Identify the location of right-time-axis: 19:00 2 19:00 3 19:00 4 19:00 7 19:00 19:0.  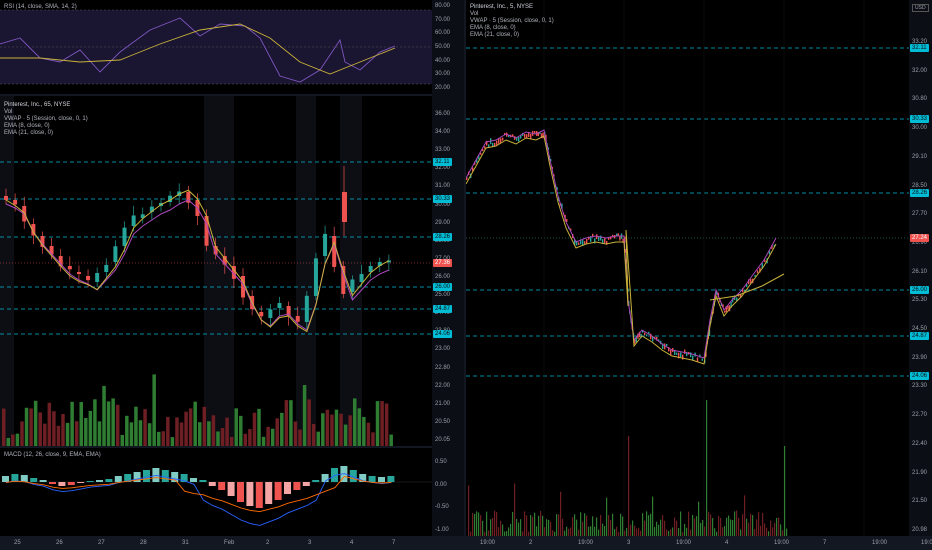
(699, 543).